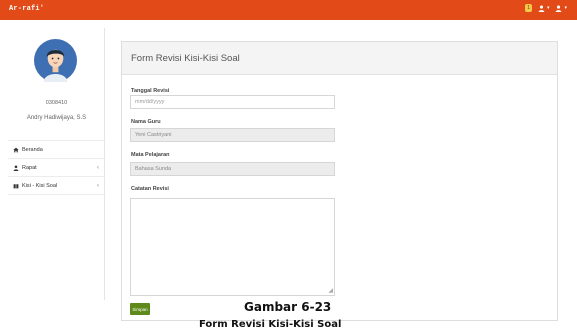  I want to click on avatar, so click(55, 60).